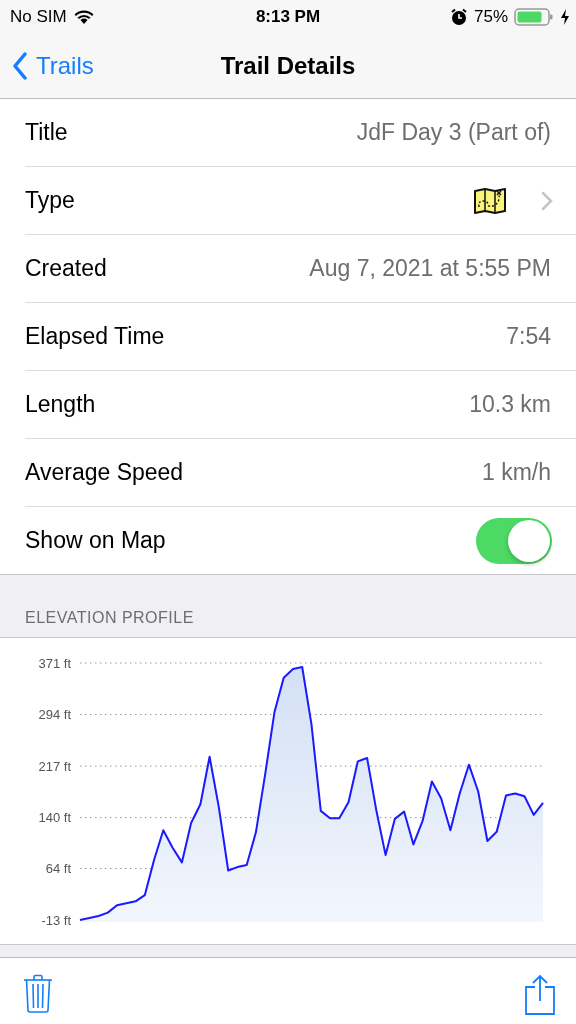  I want to click on axis-label: 64 ft, so click(58, 868).